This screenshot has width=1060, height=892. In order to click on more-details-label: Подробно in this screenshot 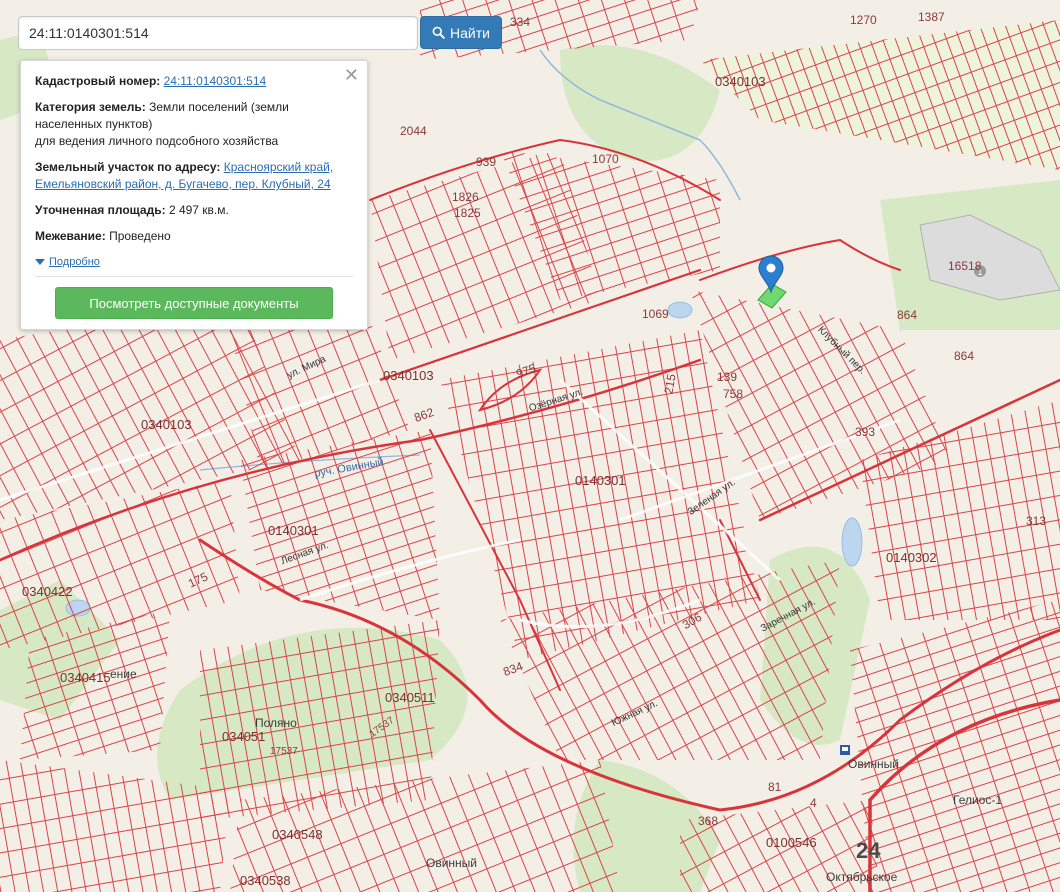, I will do `click(74, 262)`.